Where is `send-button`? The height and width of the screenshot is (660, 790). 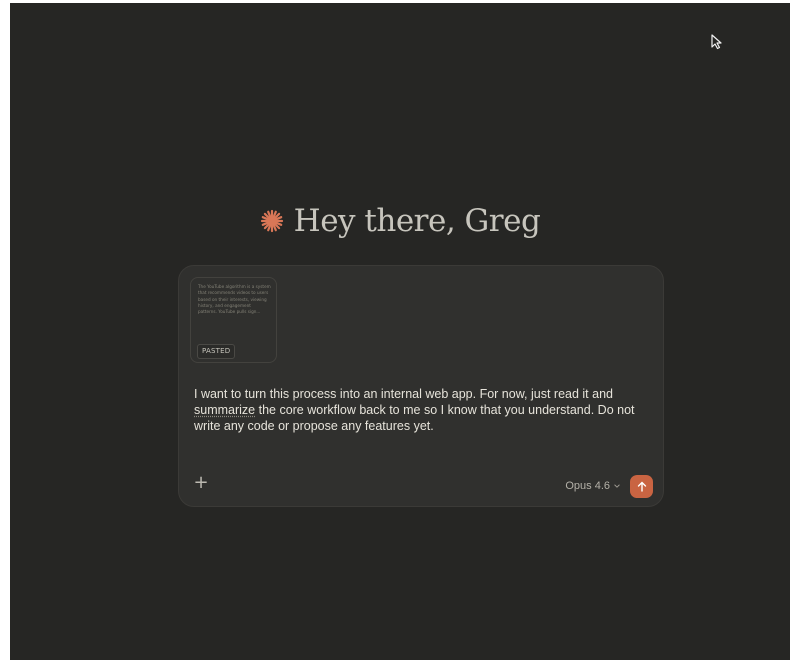
send-button is located at coordinates (641, 486).